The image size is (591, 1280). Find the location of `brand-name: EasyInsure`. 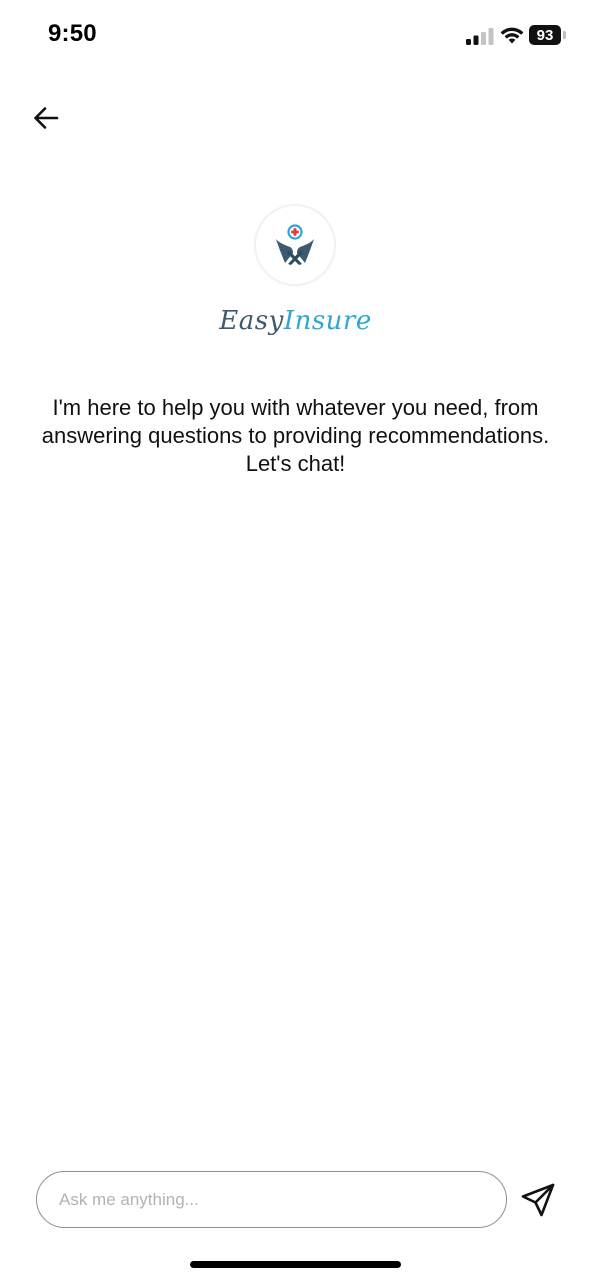

brand-name: EasyInsure is located at coordinates (295, 321).